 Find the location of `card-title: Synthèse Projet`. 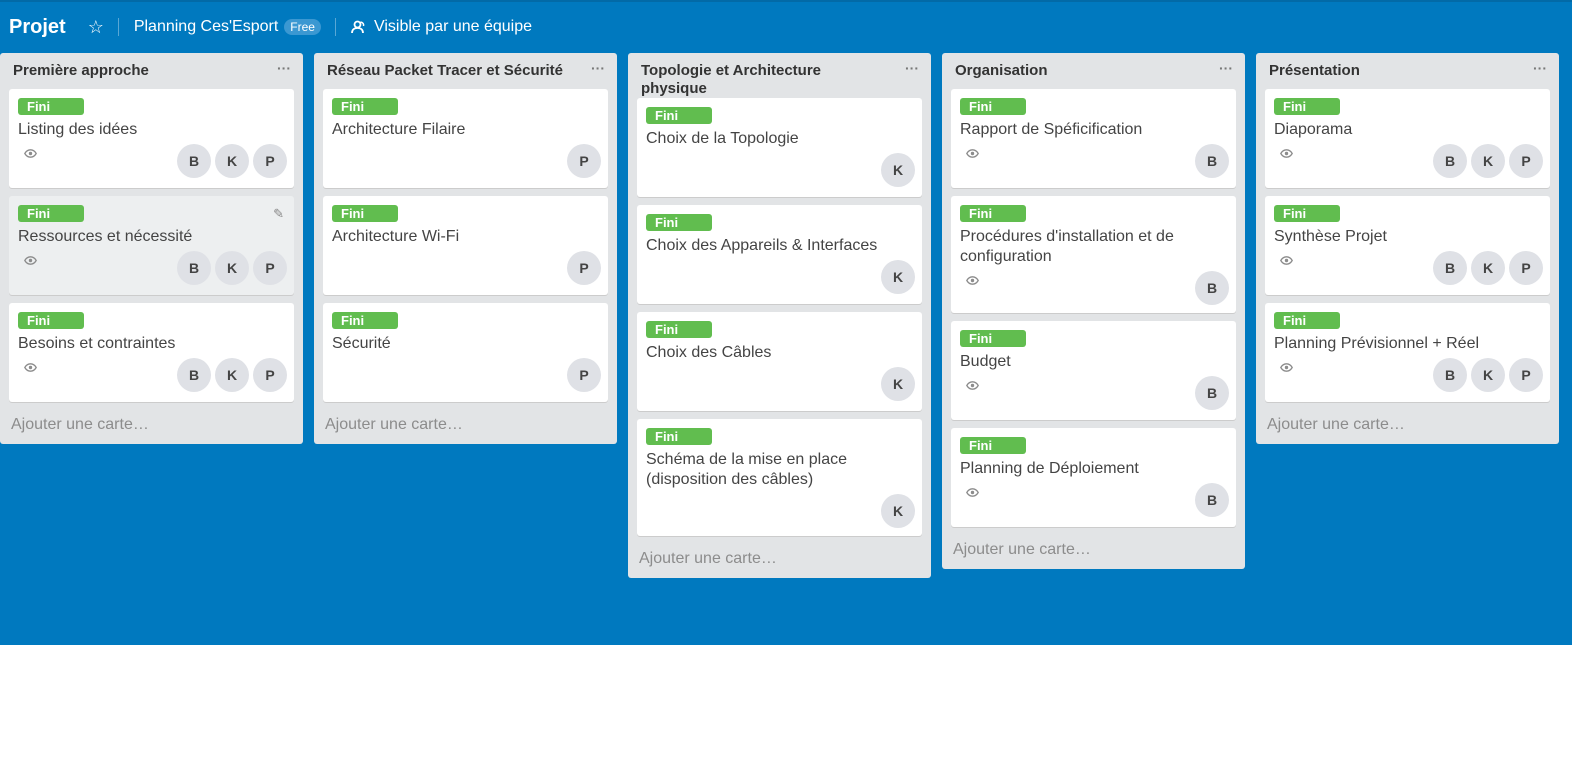

card-title: Synthèse Projet is located at coordinates (1330, 236).